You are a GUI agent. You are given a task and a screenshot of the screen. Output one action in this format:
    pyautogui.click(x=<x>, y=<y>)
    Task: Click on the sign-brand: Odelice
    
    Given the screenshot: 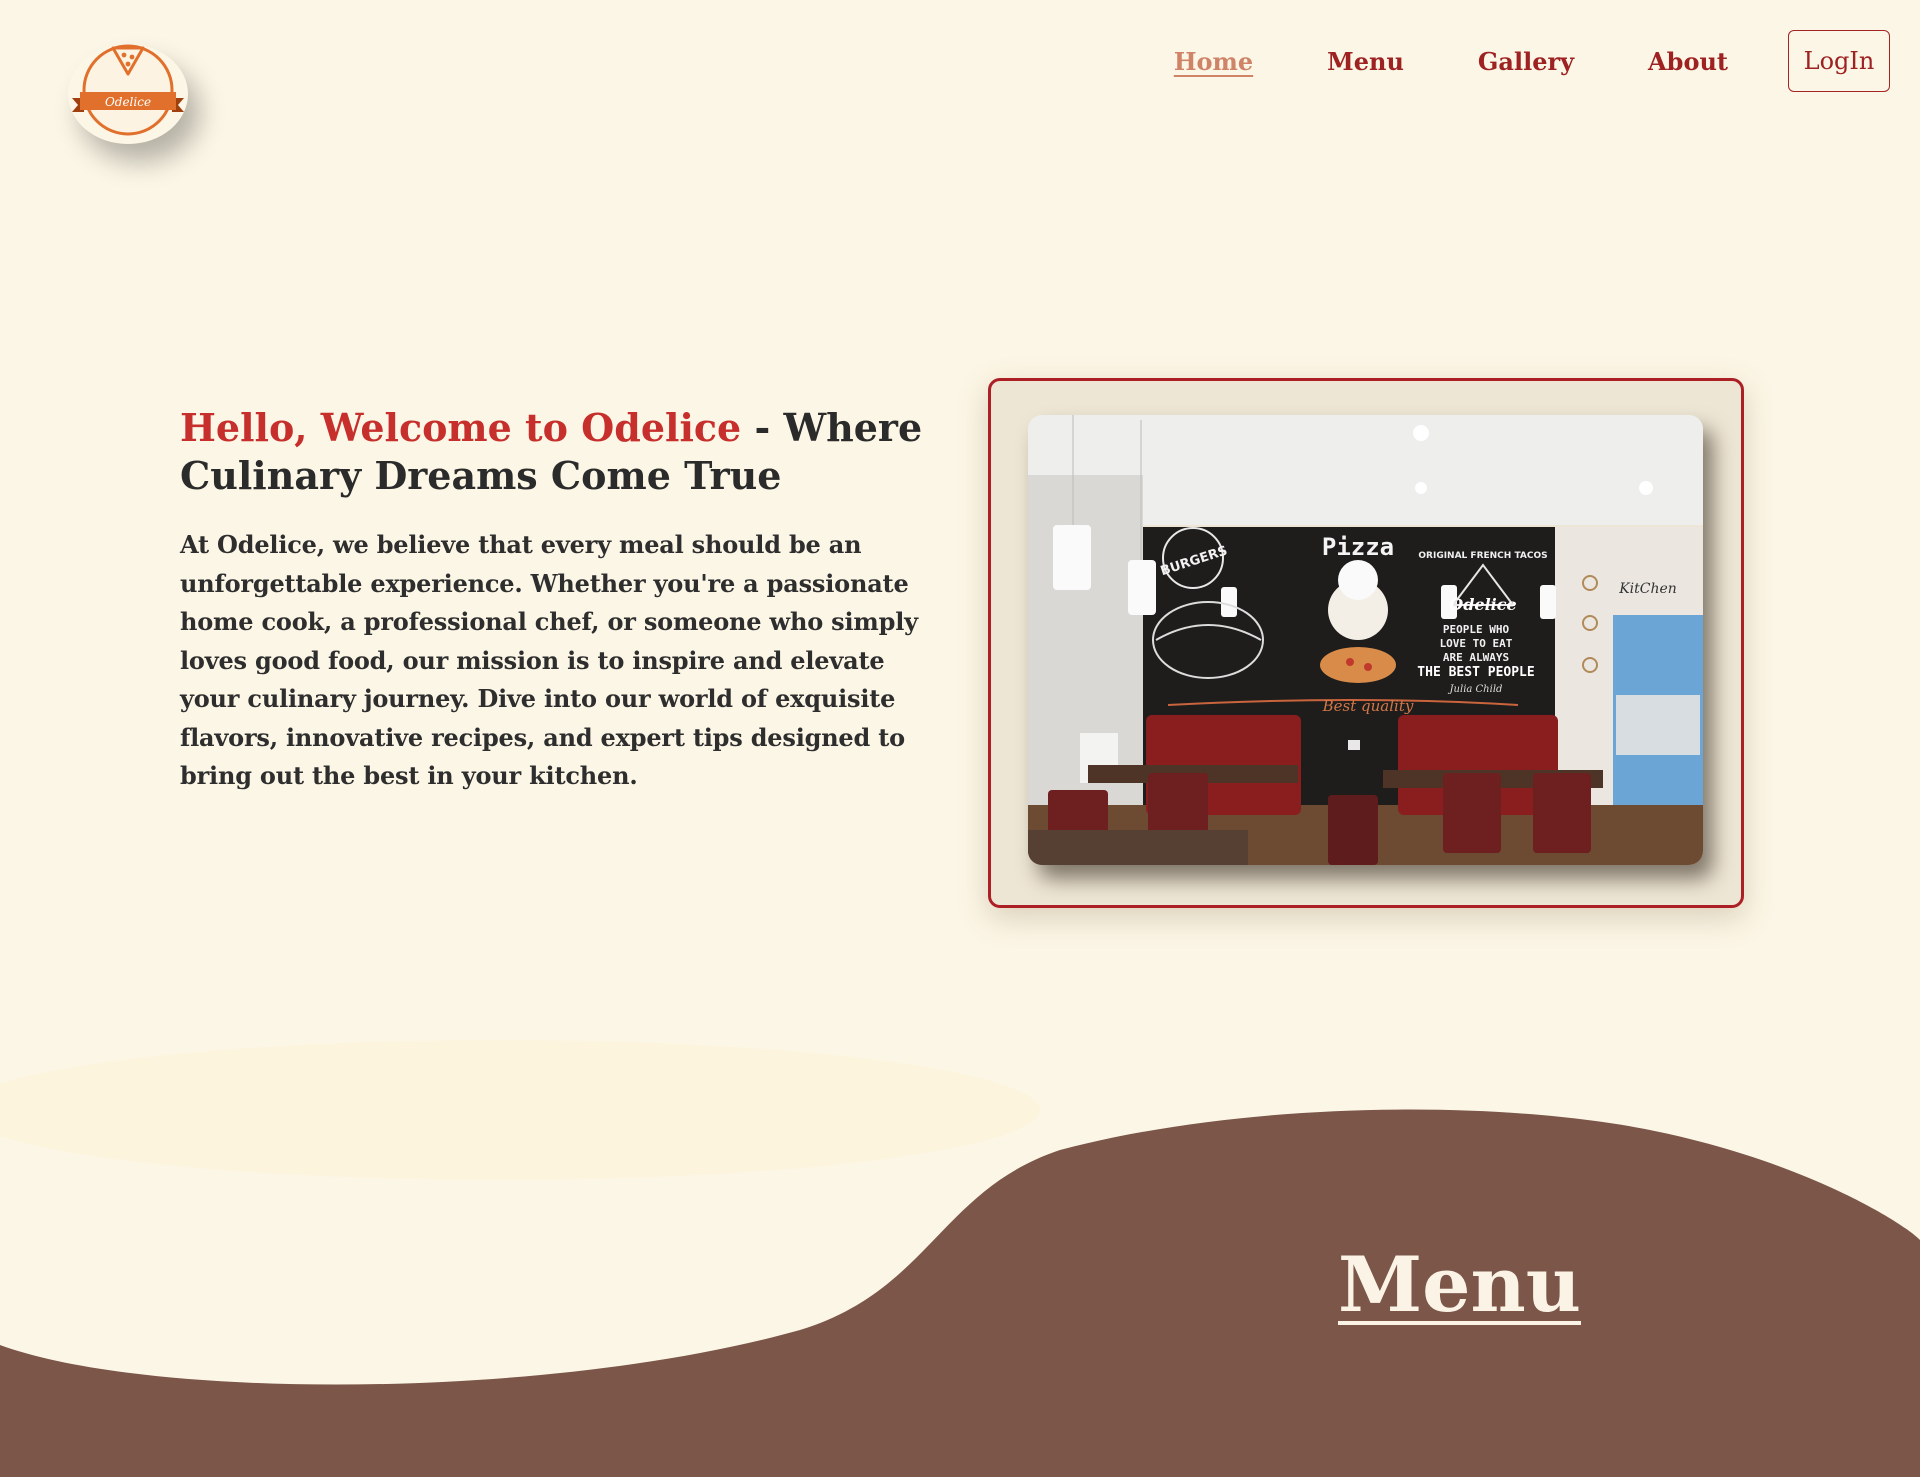 What is the action you would take?
    pyautogui.click(x=1482, y=604)
    